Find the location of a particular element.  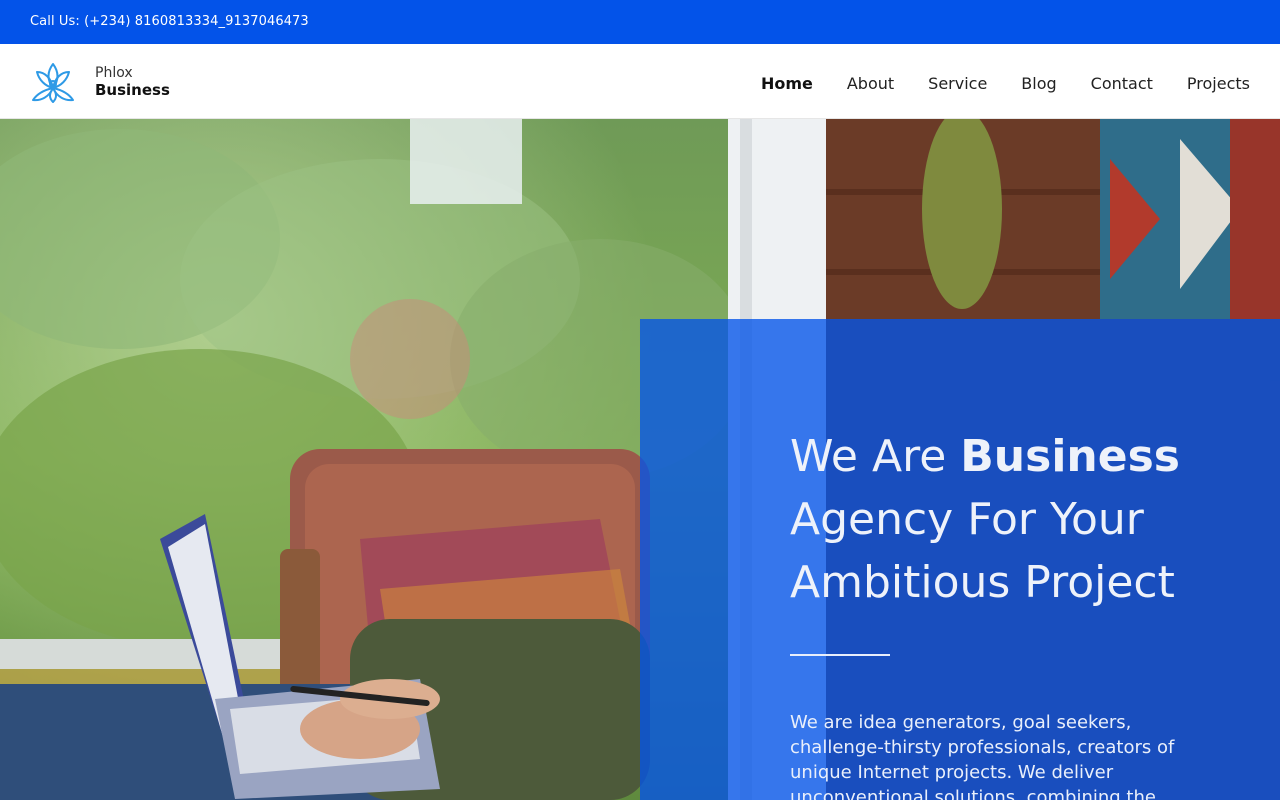

lotus-icon is located at coordinates (53, 83).